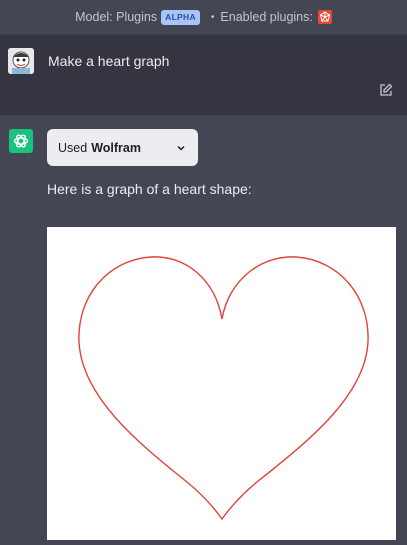 The height and width of the screenshot is (545, 407). I want to click on user-message-row: Make a heart graph, so click(203, 75).